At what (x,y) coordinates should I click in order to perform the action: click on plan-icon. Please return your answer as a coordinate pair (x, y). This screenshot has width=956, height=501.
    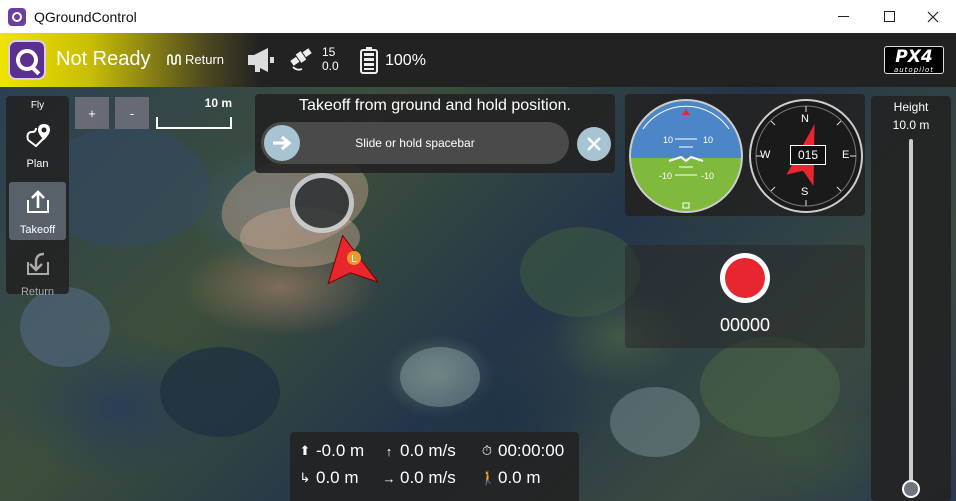
    Looking at the image, I should click on (38, 136).